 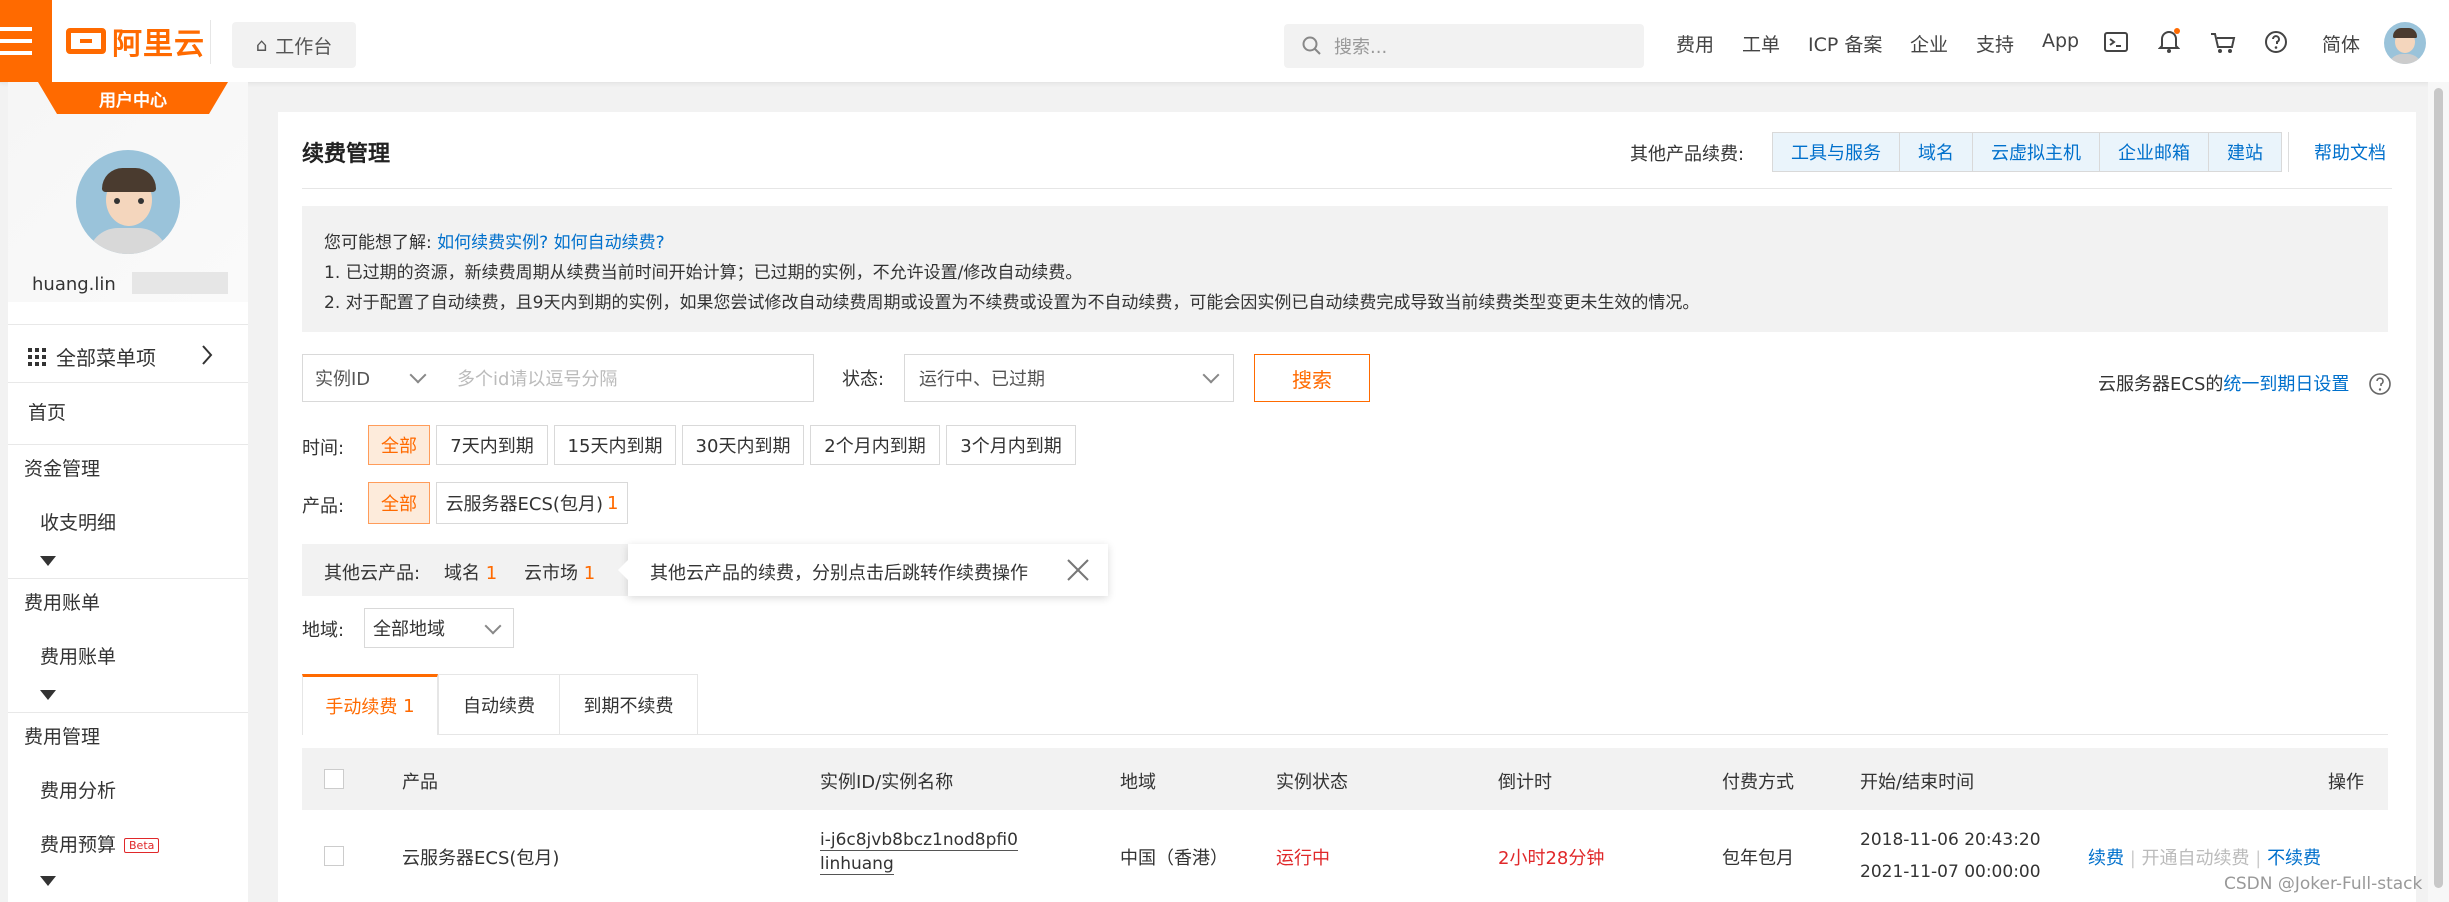 I want to click on sidebar-item-bill: 费用账单, so click(x=78, y=655).